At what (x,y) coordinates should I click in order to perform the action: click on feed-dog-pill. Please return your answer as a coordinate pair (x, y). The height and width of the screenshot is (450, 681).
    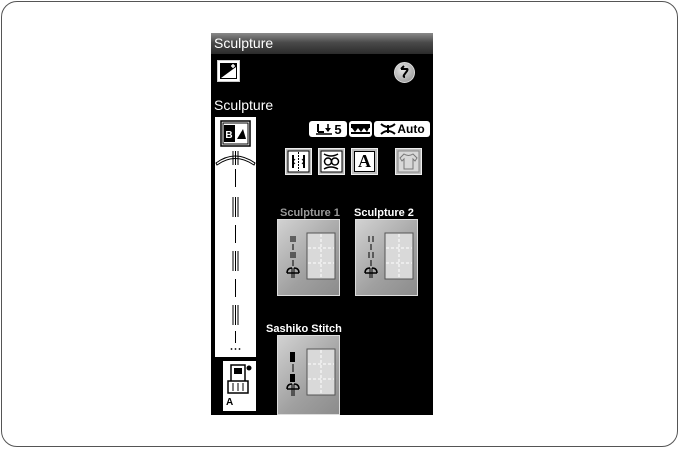
    Looking at the image, I should click on (360, 129).